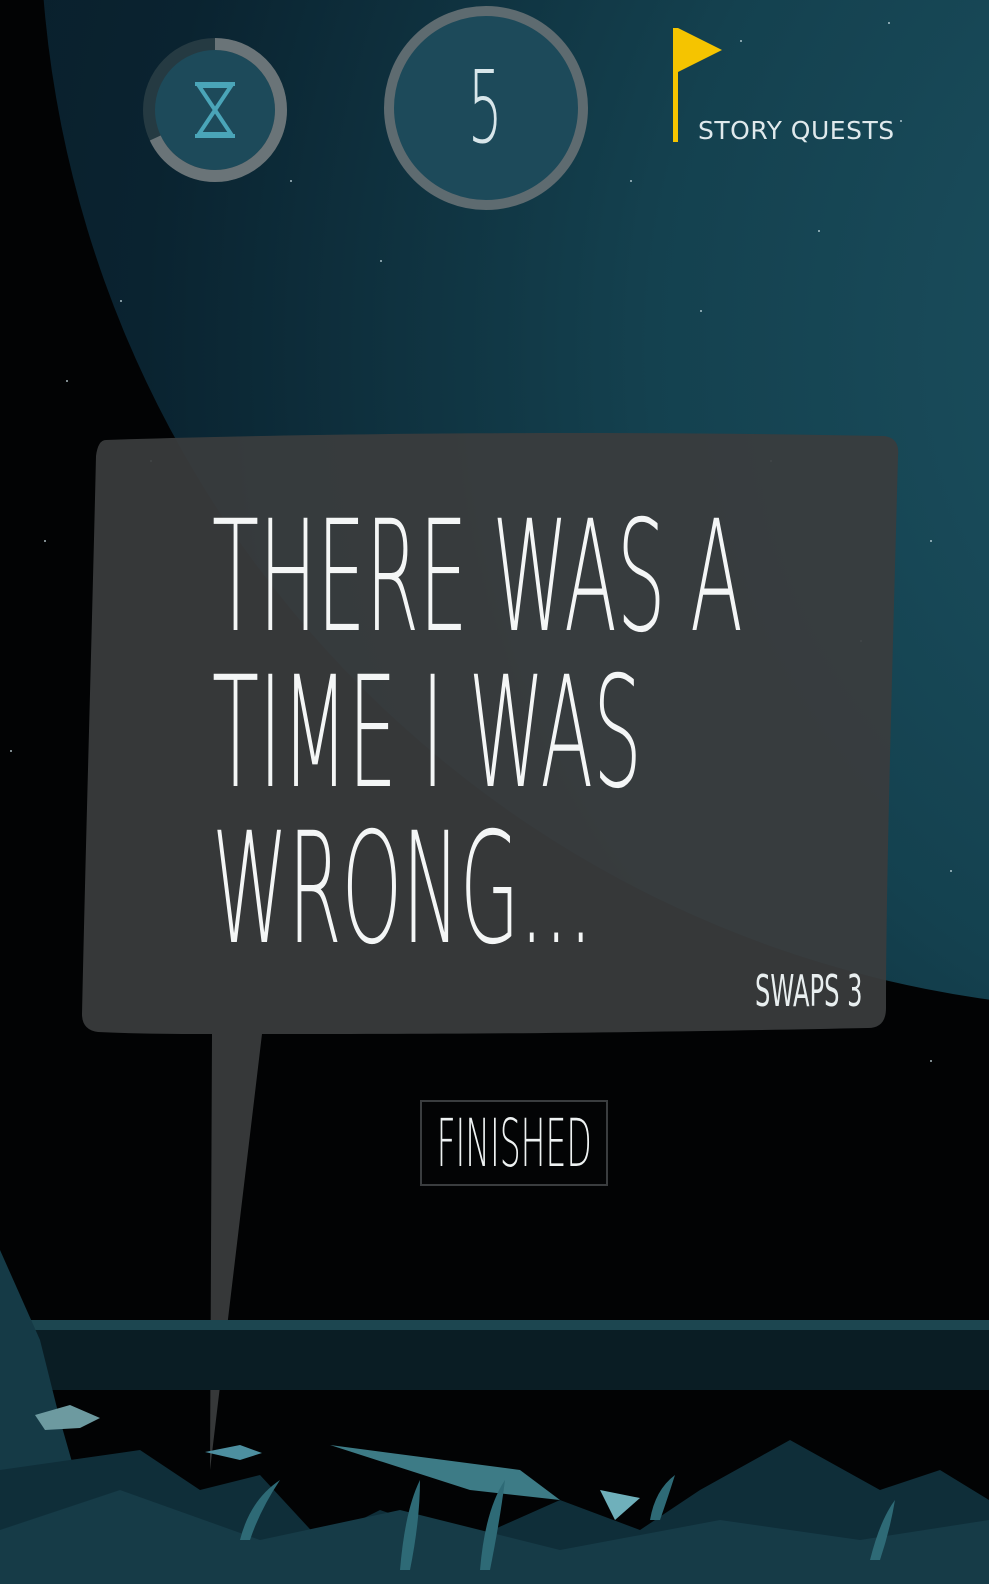 The width and height of the screenshot is (989, 1584). Describe the element at coordinates (427, 733) in the screenshot. I see `sentence-line-2: TIME I WAS` at that location.